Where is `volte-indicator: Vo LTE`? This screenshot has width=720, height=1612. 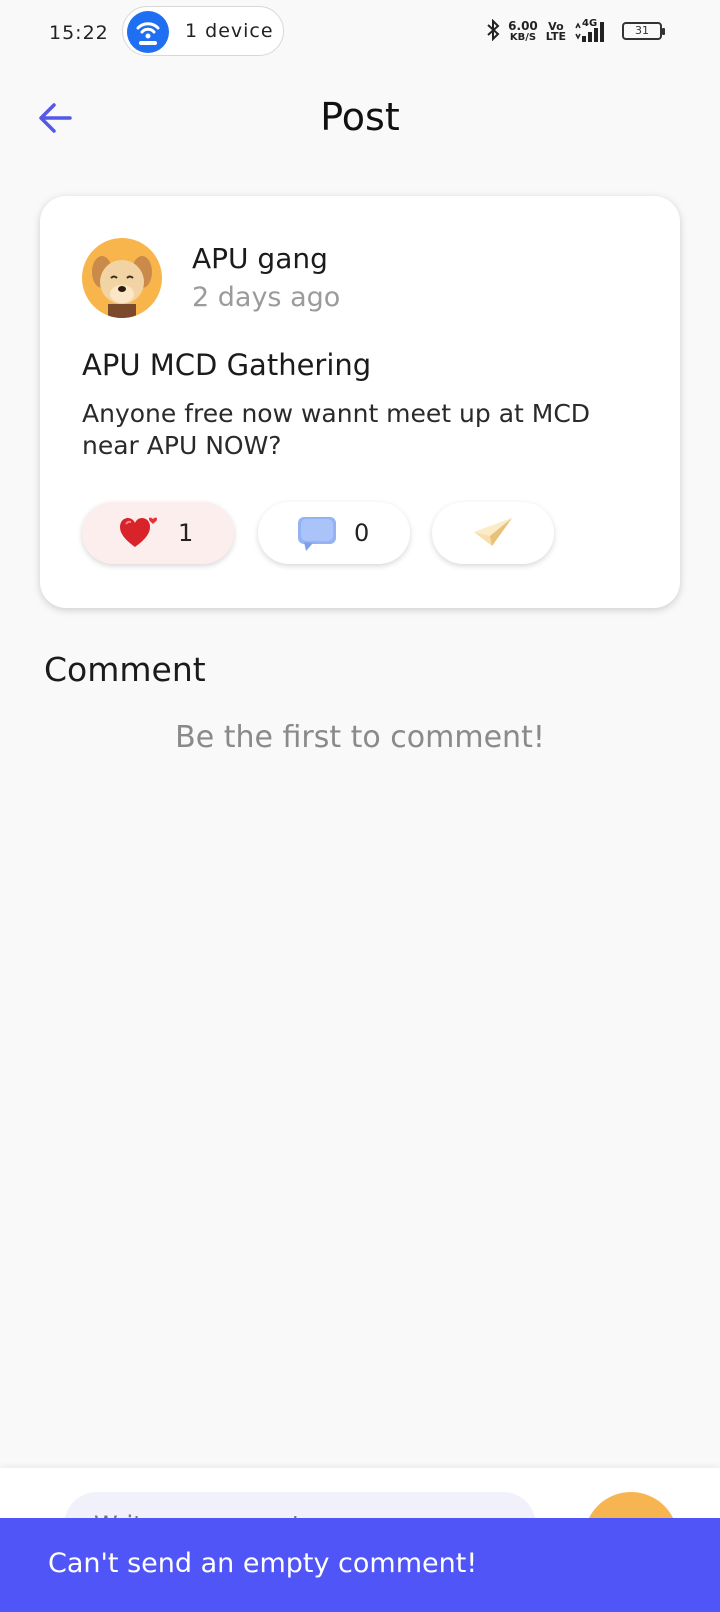 volte-indicator: Vo LTE is located at coordinates (555, 31).